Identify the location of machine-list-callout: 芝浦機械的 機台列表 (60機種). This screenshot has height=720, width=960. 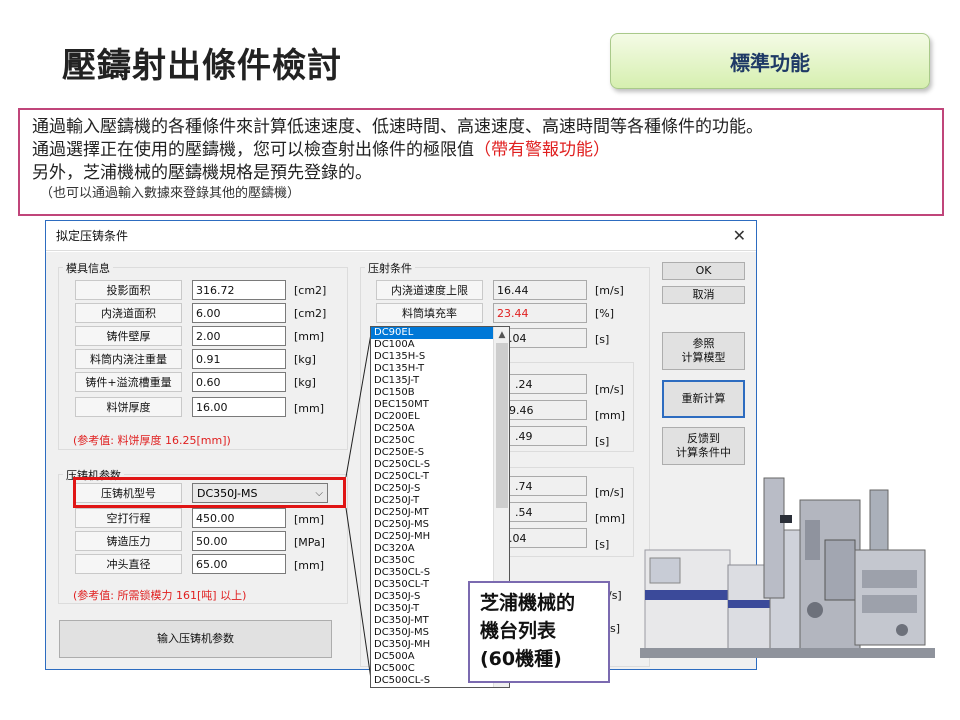
(539, 632).